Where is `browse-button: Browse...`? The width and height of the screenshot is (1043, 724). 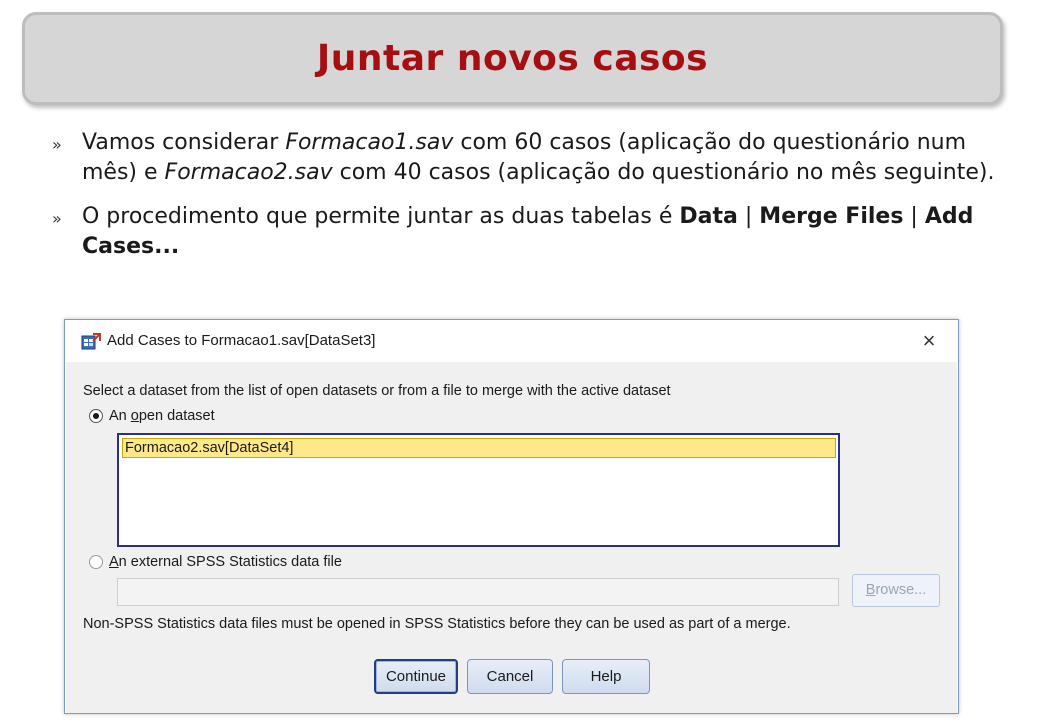 browse-button: Browse... is located at coordinates (896, 590).